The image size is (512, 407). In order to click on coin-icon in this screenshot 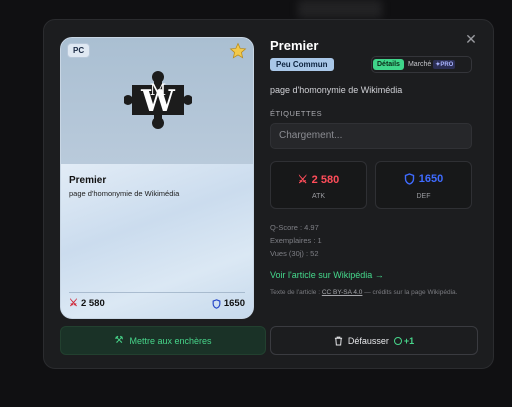, I will do `click(397, 340)`.